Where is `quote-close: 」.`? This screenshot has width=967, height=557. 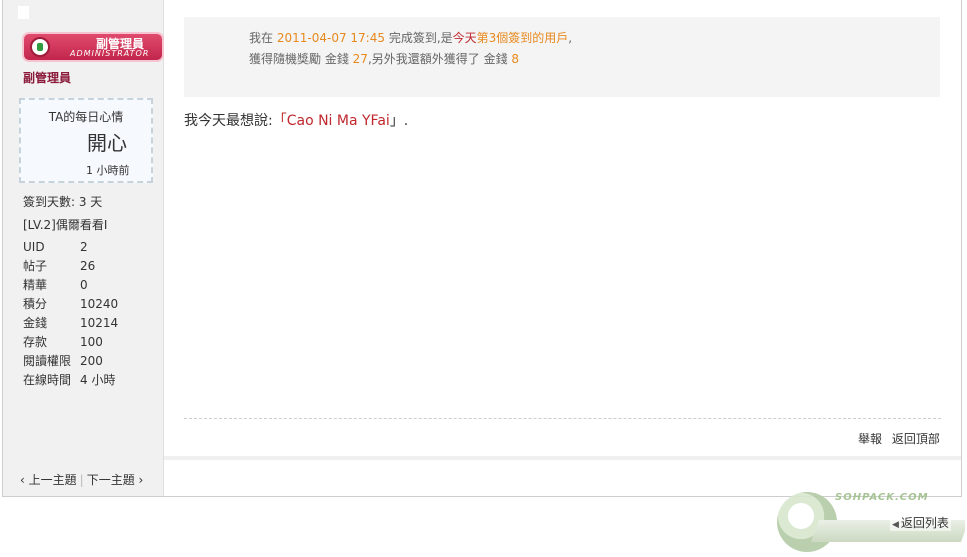 quote-close: 」. is located at coordinates (399, 121).